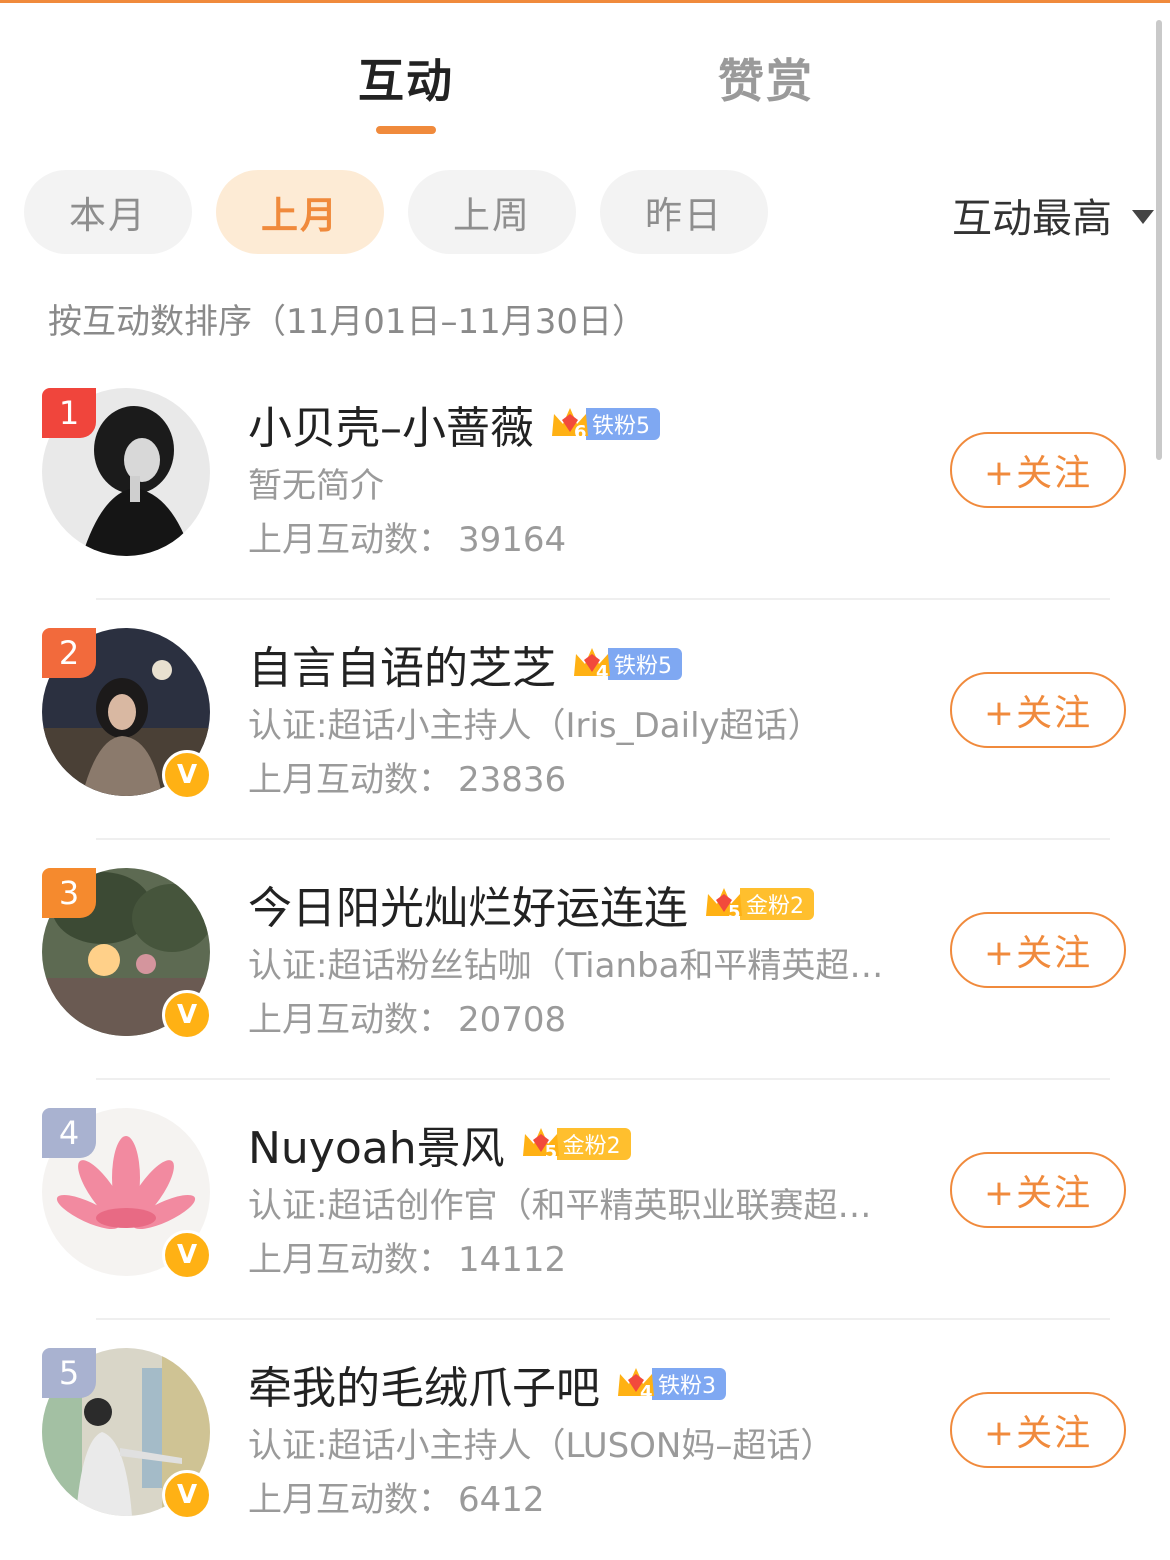 The image size is (1170, 1560). I want to click on rank-badge: 1, so click(69, 413).